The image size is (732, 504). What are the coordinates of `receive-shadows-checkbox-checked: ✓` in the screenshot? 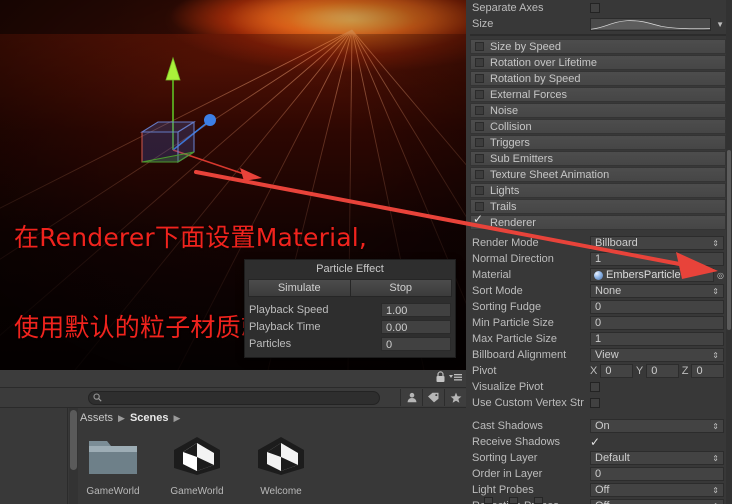 It's located at (595, 442).